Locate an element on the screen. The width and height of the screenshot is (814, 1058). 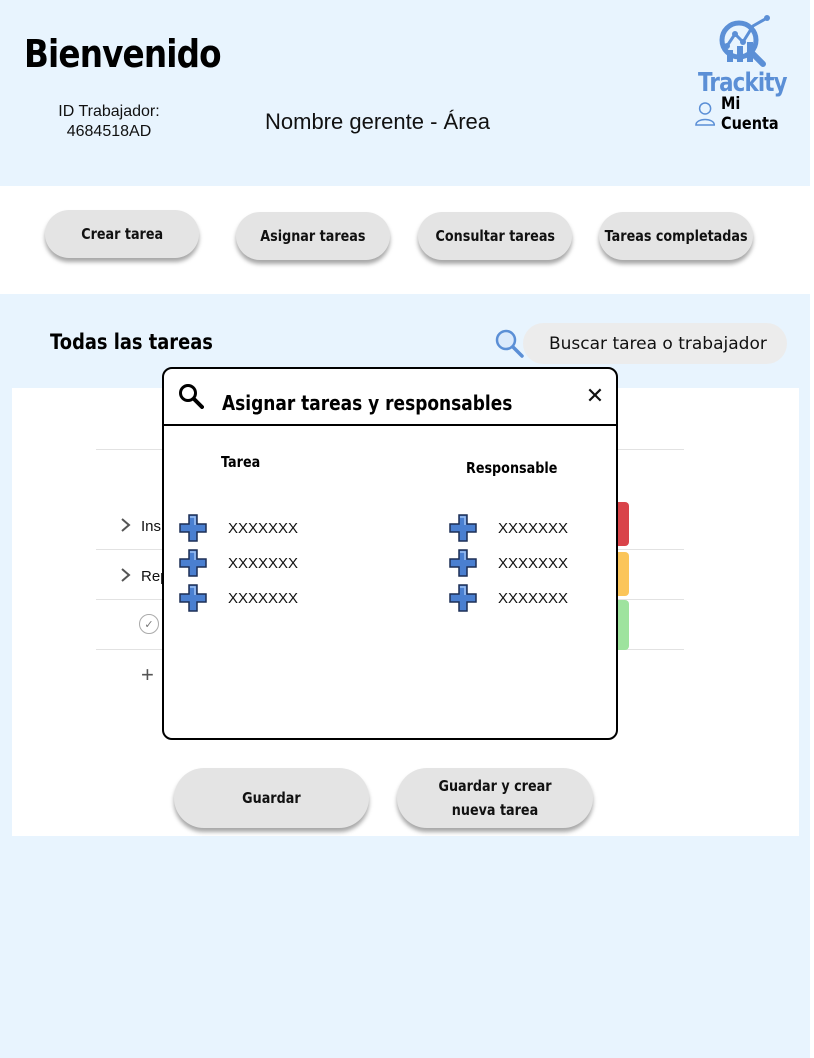
modal-header: Asignar tareas y responsables ✕ is located at coordinates (390, 397).